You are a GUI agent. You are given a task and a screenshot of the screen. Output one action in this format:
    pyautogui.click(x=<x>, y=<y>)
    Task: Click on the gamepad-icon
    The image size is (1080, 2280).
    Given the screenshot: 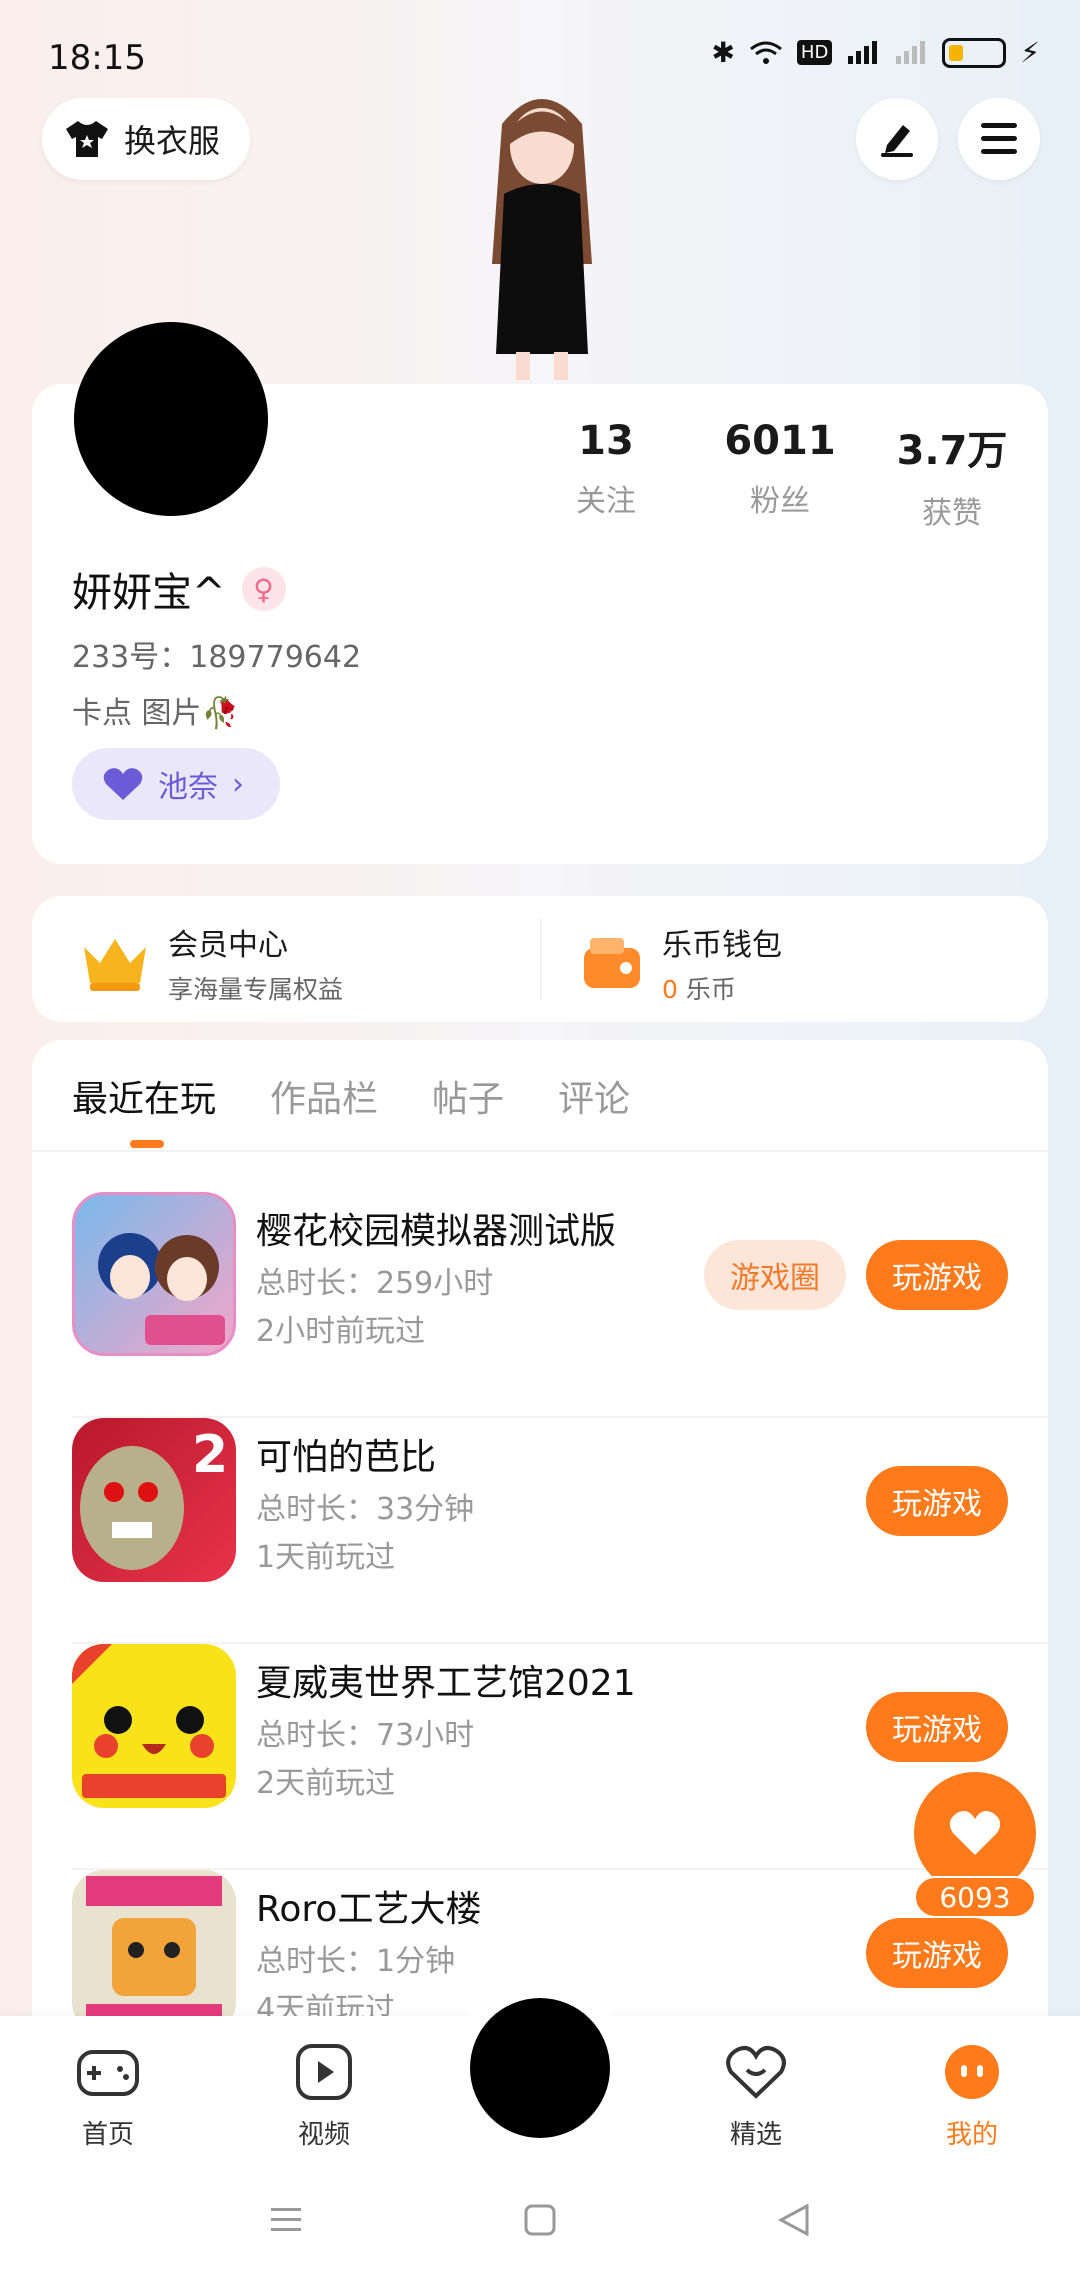 What is the action you would take?
    pyautogui.click(x=108, y=2073)
    